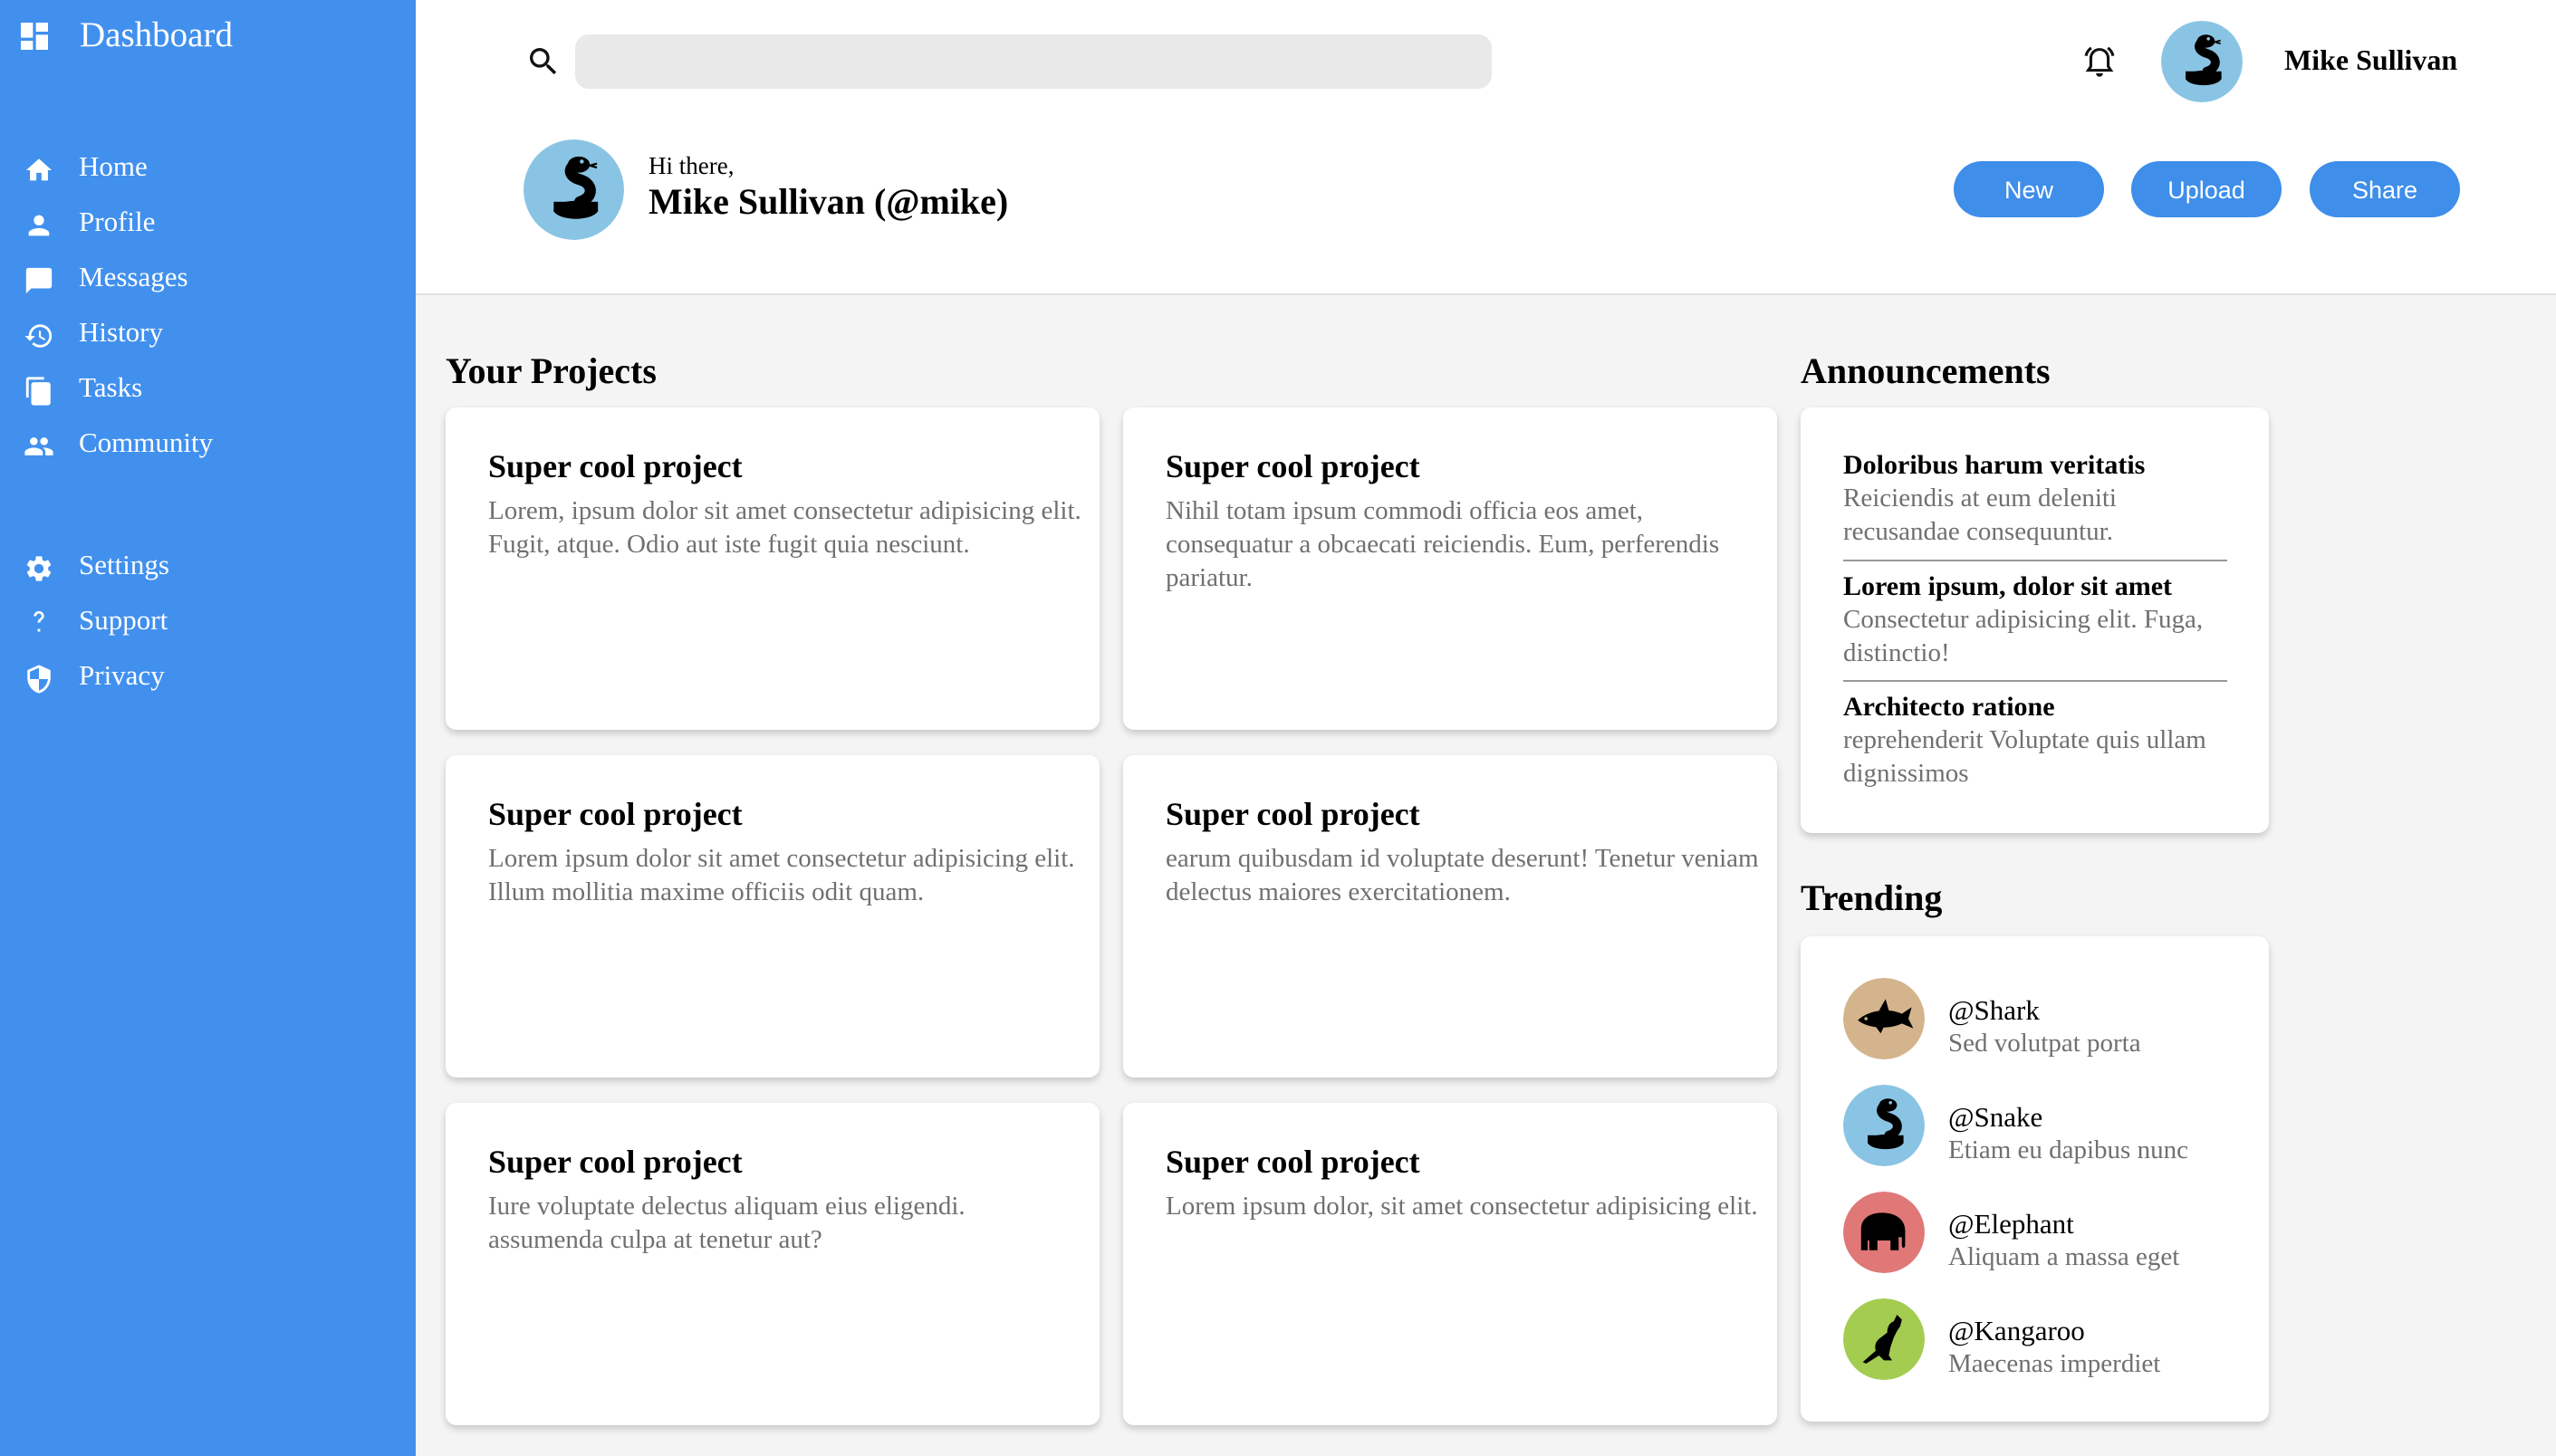 Image resolution: width=2556 pixels, height=1456 pixels. What do you see at coordinates (2385, 189) in the screenshot?
I see `share-button: Share` at bounding box center [2385, 189].